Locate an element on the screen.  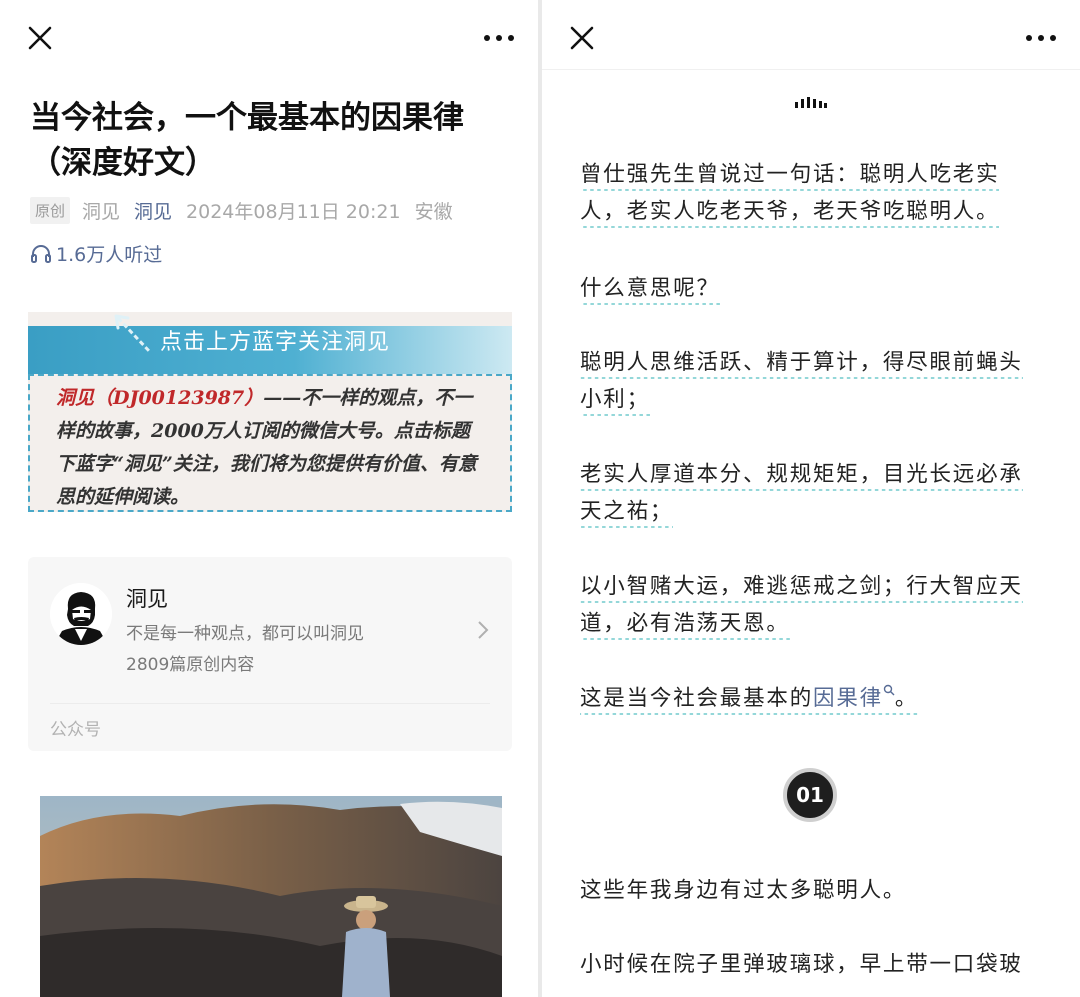
paragraph-3: 聪明人思维活跃、精于算计，得尽眼前蝇头小利； is located at coordinates (812, 381).